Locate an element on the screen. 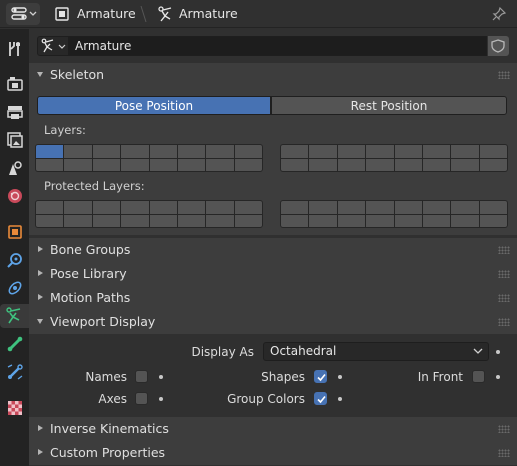 This screenshot has height=466, width=517. panel-viewport-display-header: Viewport Display is located at coordinates (273, 322).